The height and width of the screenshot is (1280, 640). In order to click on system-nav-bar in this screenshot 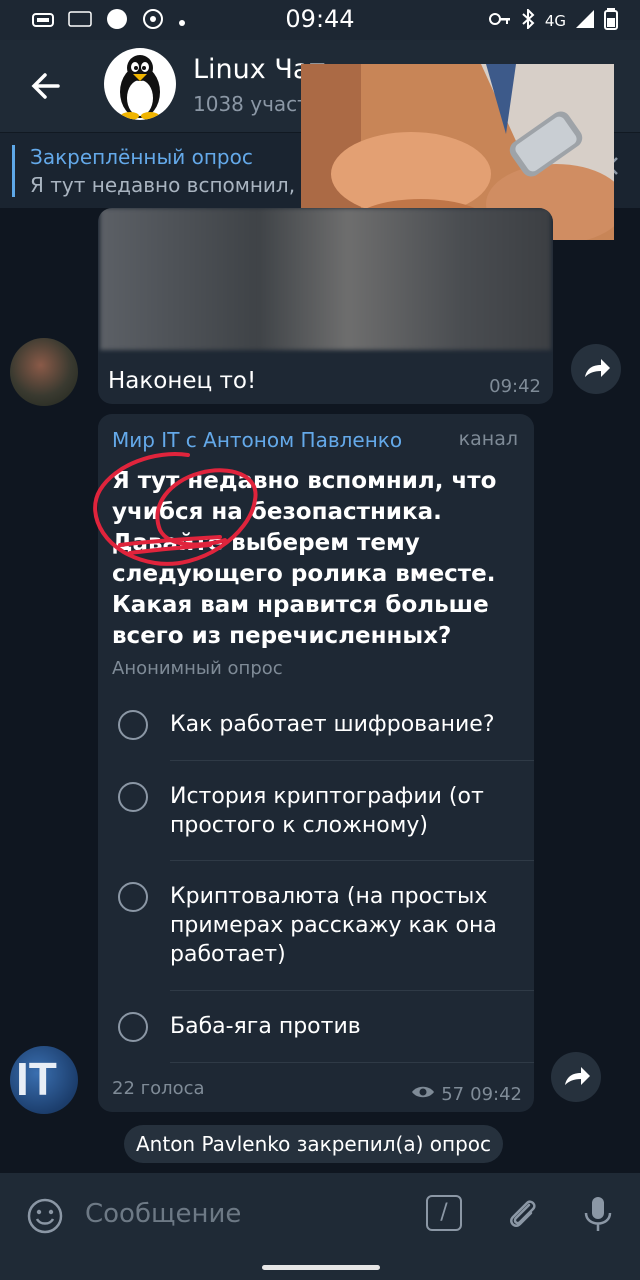, I will do `click(320, 1270)`.